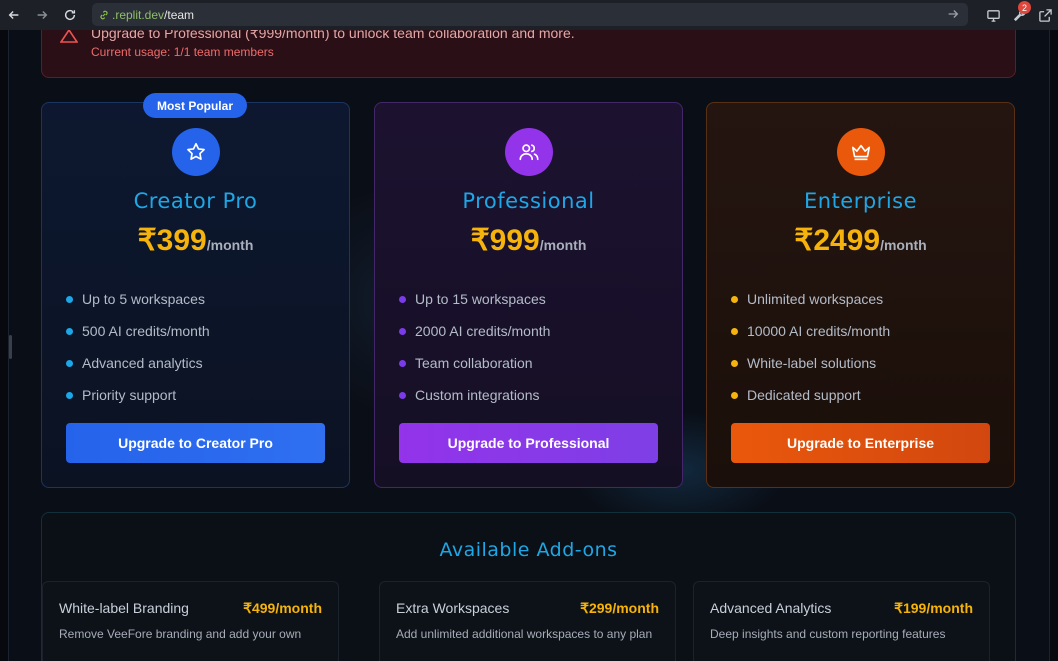 The width and height of the screenshot is (1058, 661). What do you see at coordinates (124, 608) in the screenshot?
I see `addon-name: White-label Branding` at bounding box center [124, 608].